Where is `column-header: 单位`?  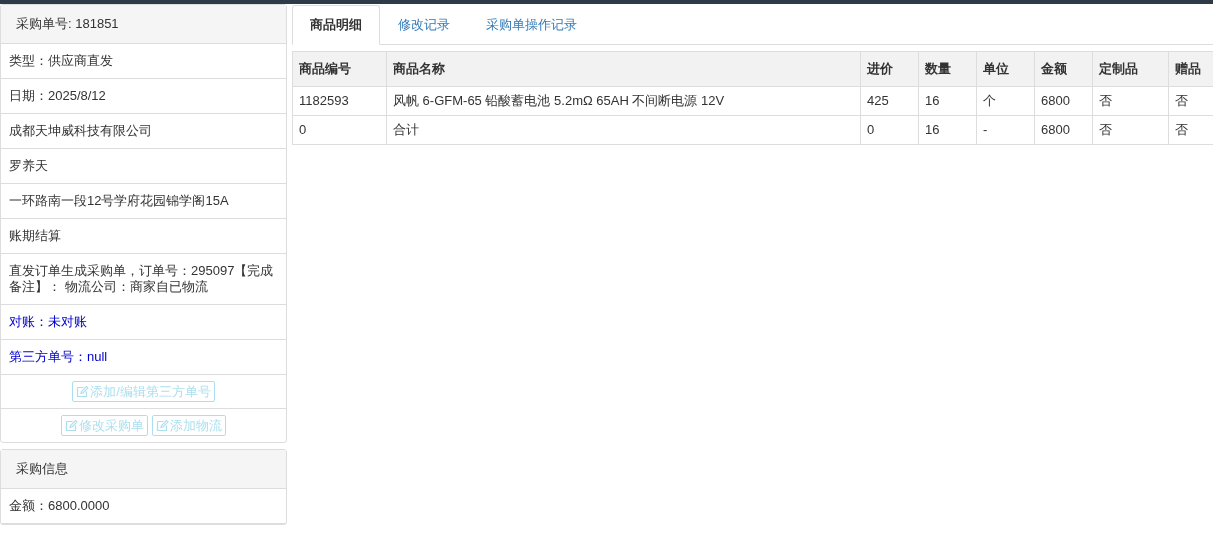
column-header: 单位 is located at coordinates (1005, 69).